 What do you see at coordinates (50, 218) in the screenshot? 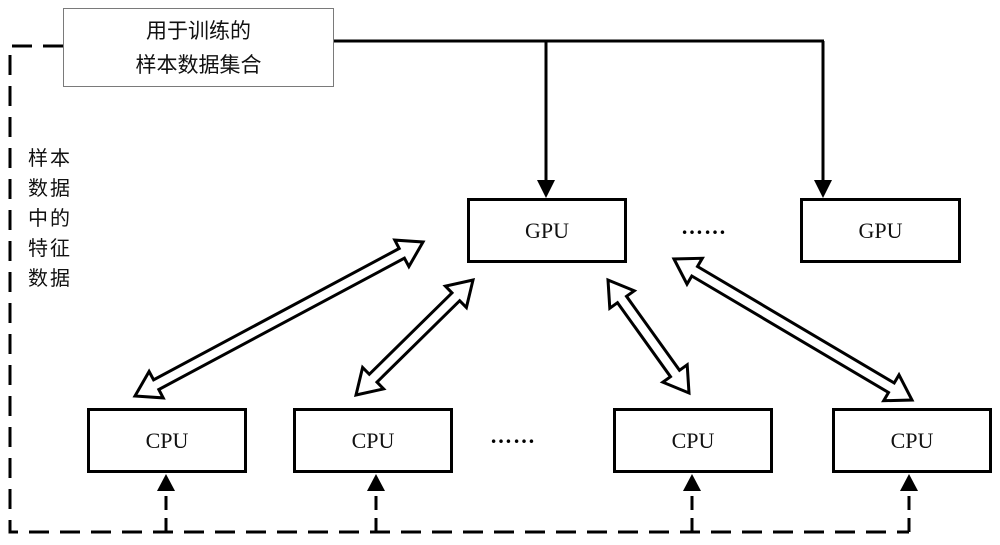
I see `feature-data-label-line-3: 中的` at bounding box center [50, 218].